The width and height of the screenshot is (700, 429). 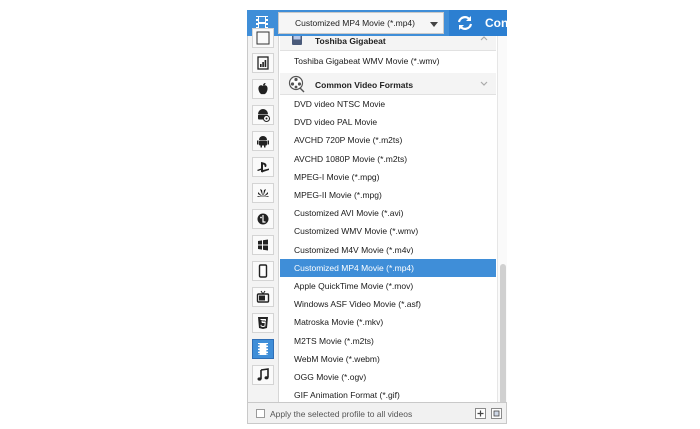 I want to click on profile-item: MPEG-II Movie (*.mpg), so click(x=388, y=195).